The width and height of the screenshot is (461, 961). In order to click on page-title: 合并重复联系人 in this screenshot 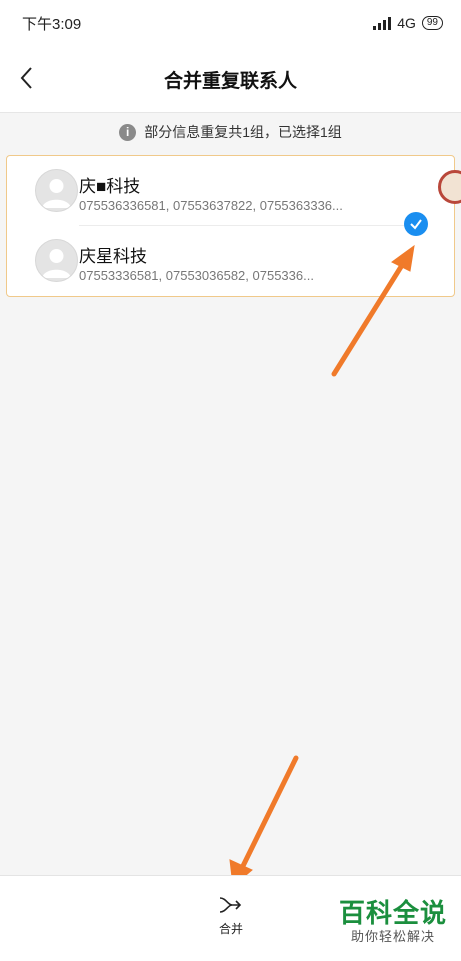, I will do `click(230, 81)`.